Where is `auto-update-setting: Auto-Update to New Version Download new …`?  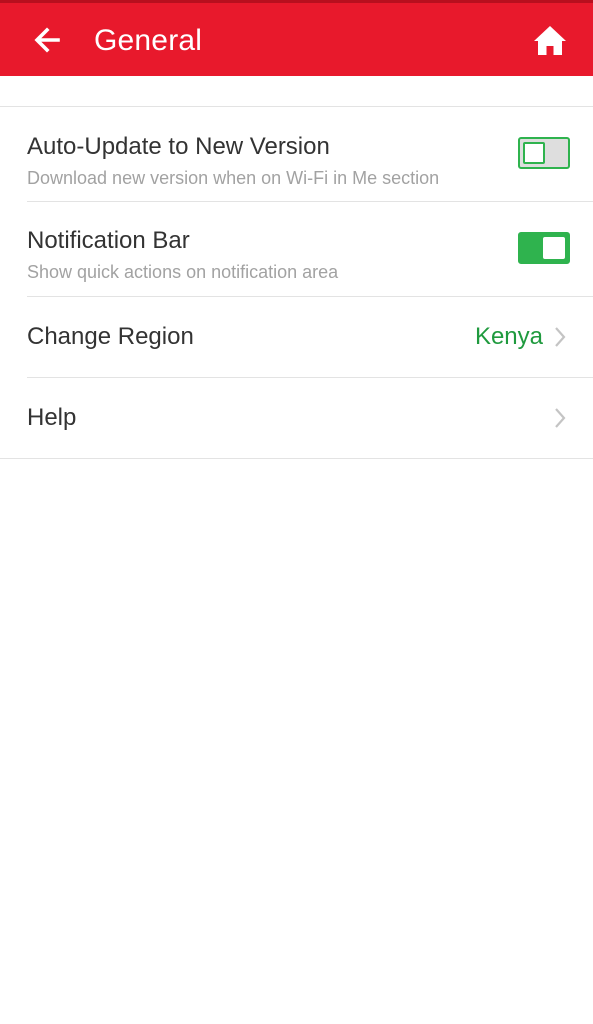
auto-update-setting: Auto-Update to New Version Download new … is located at coordinates (296, 154).